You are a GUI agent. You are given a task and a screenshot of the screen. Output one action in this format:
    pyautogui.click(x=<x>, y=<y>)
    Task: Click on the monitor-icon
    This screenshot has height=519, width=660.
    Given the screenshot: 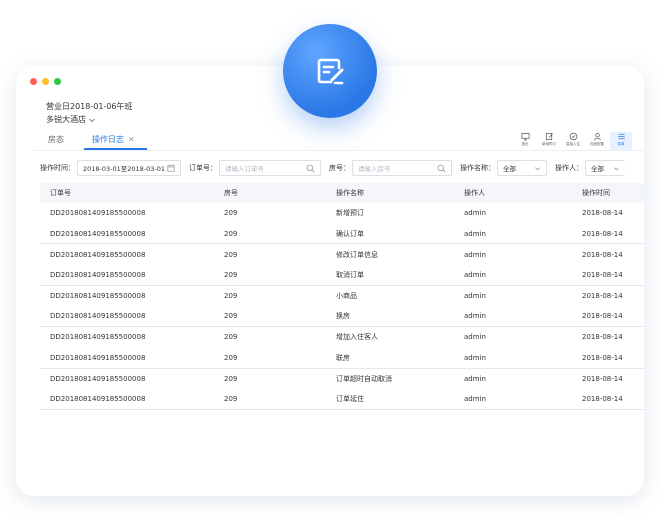 What is the action you would take?
    pyautogui.click(x=525, y=136)
    